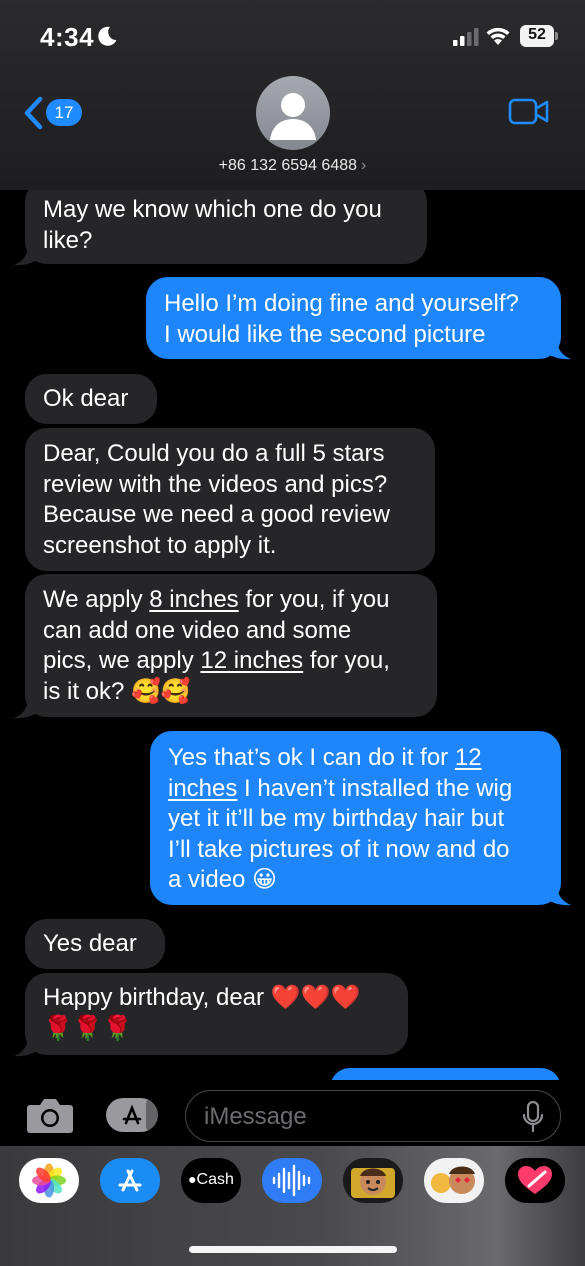 This screenshot has height=1266, width=585. I want to click on moon-icon, so click(107, 36).